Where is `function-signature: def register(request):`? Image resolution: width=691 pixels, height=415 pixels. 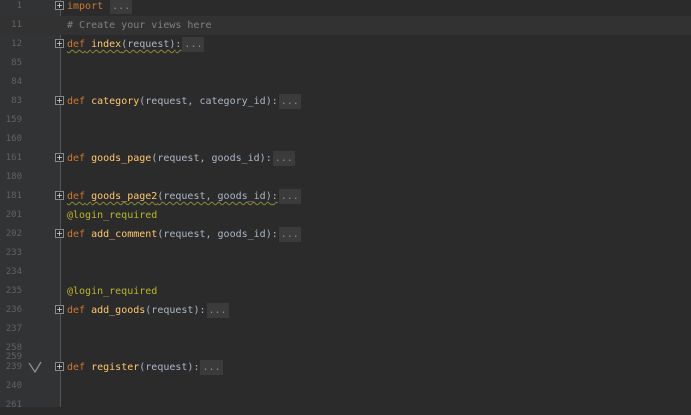
function-signature: def register(request): is located at coordinates (133, 367).